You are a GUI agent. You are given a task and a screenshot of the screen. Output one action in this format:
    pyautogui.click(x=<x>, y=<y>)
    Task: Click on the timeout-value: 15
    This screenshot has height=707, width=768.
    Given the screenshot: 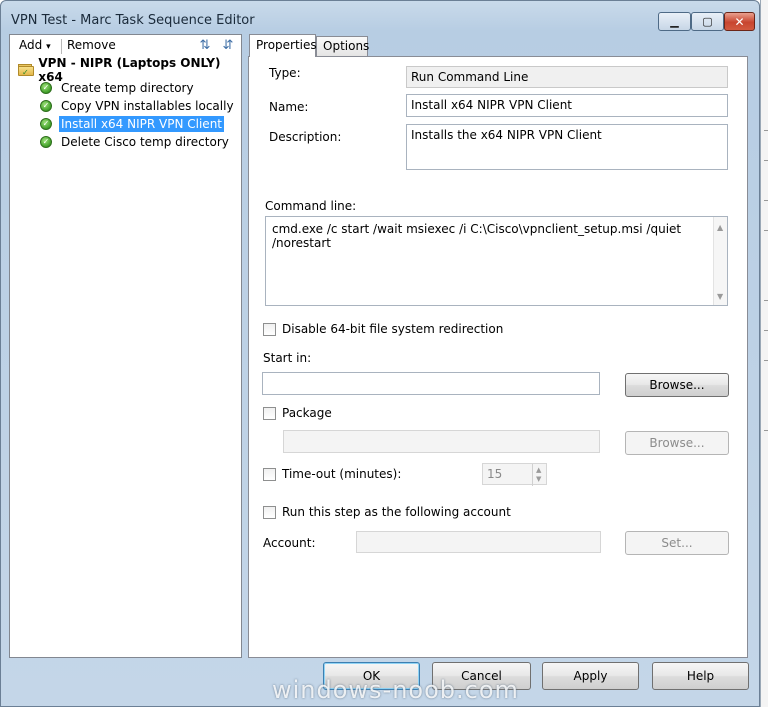 What is the action you would take?
    pyautogui.click(x=495, y=474)
    